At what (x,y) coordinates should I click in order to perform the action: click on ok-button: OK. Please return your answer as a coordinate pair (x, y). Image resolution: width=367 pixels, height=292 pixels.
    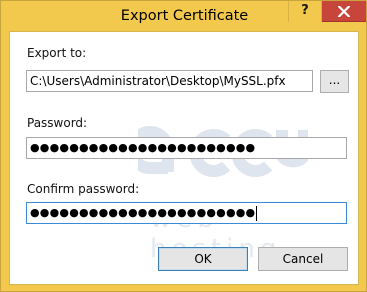
    Looking at the image, I should click on (203, 259).